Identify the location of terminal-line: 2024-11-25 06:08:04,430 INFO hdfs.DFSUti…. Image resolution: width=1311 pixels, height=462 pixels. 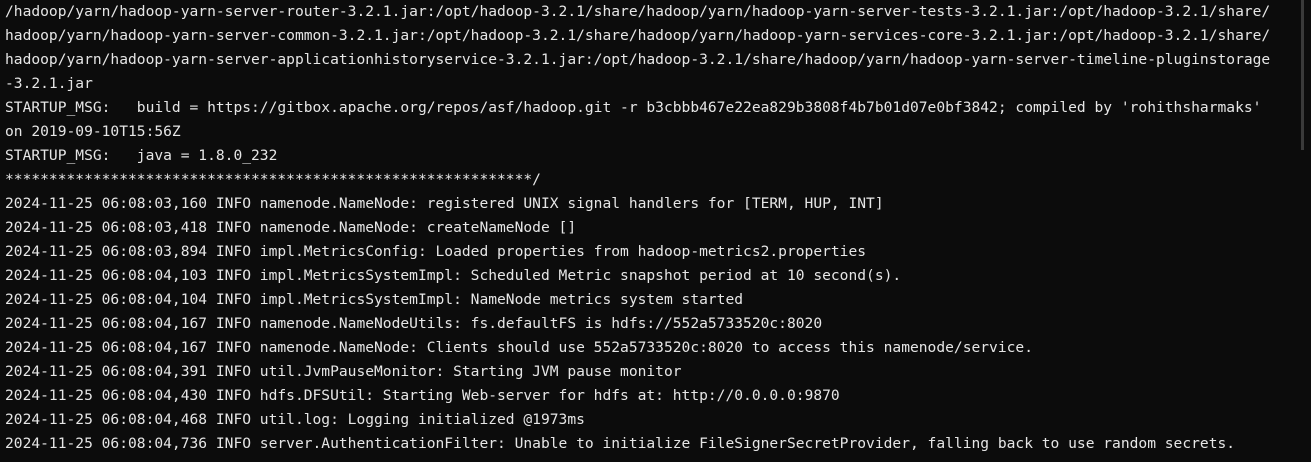
(422, 395).